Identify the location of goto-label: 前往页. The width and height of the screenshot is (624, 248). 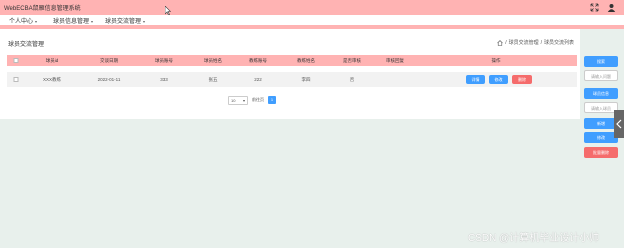
(258, 99).